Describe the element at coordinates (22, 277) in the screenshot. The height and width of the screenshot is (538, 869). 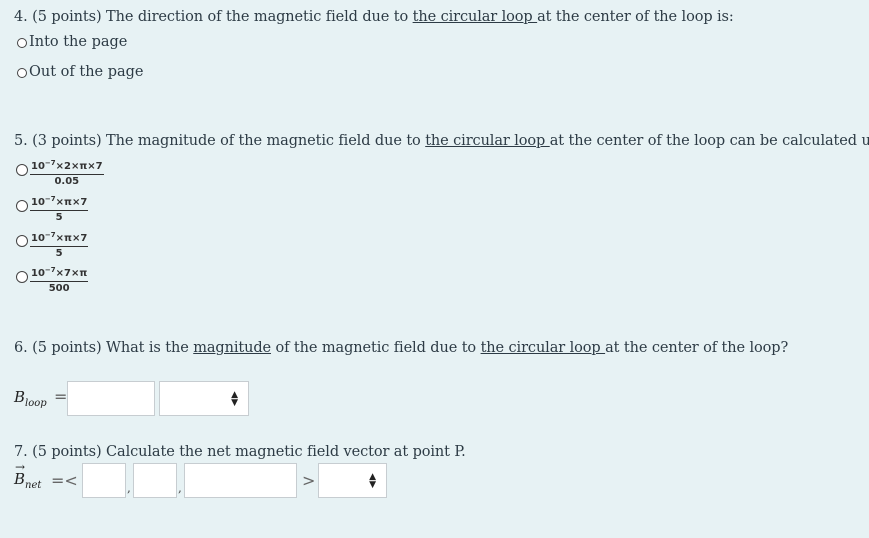
I see `q5-option-4-radio` at that location.